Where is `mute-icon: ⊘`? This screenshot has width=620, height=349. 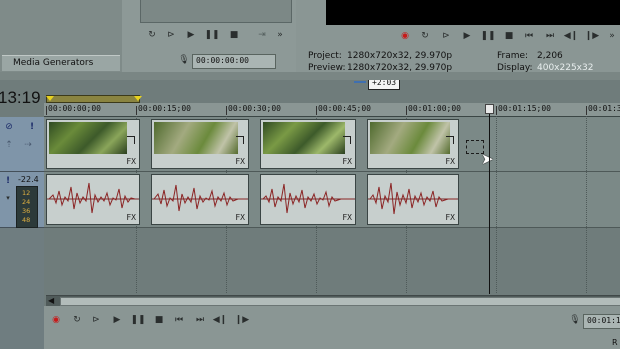 mute-icon: ⊘ is located at coordinates (9, 127).